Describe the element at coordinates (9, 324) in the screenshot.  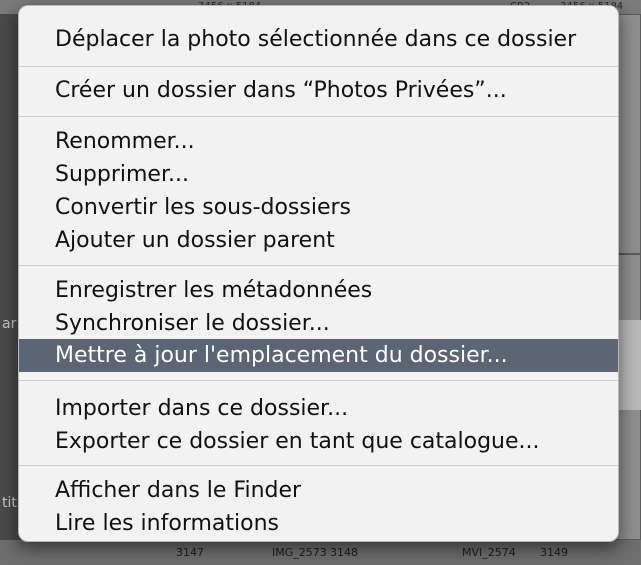
I see `left-panel-text: ar` at that location.